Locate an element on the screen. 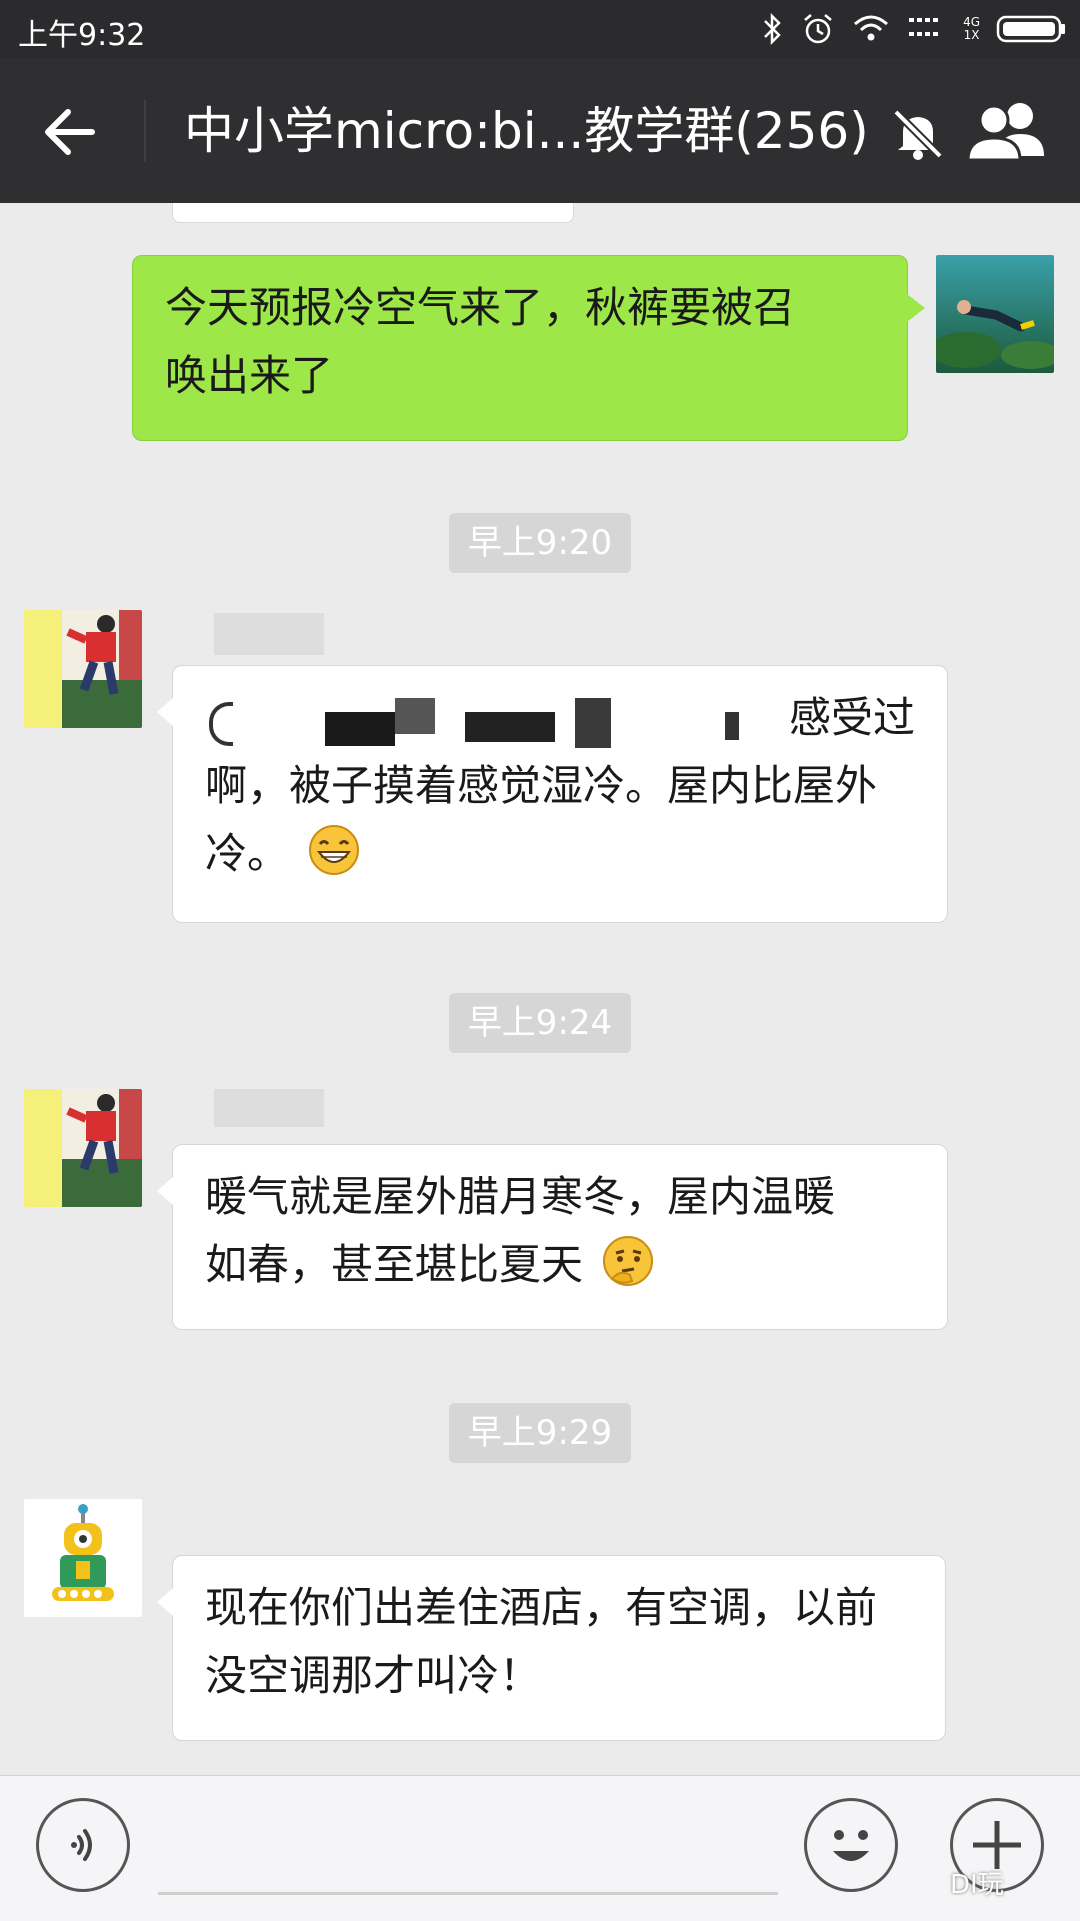 Image resolution: width=1080 pixels, height=1921 pixels. signal-icon is located at coordinates (924, 27).